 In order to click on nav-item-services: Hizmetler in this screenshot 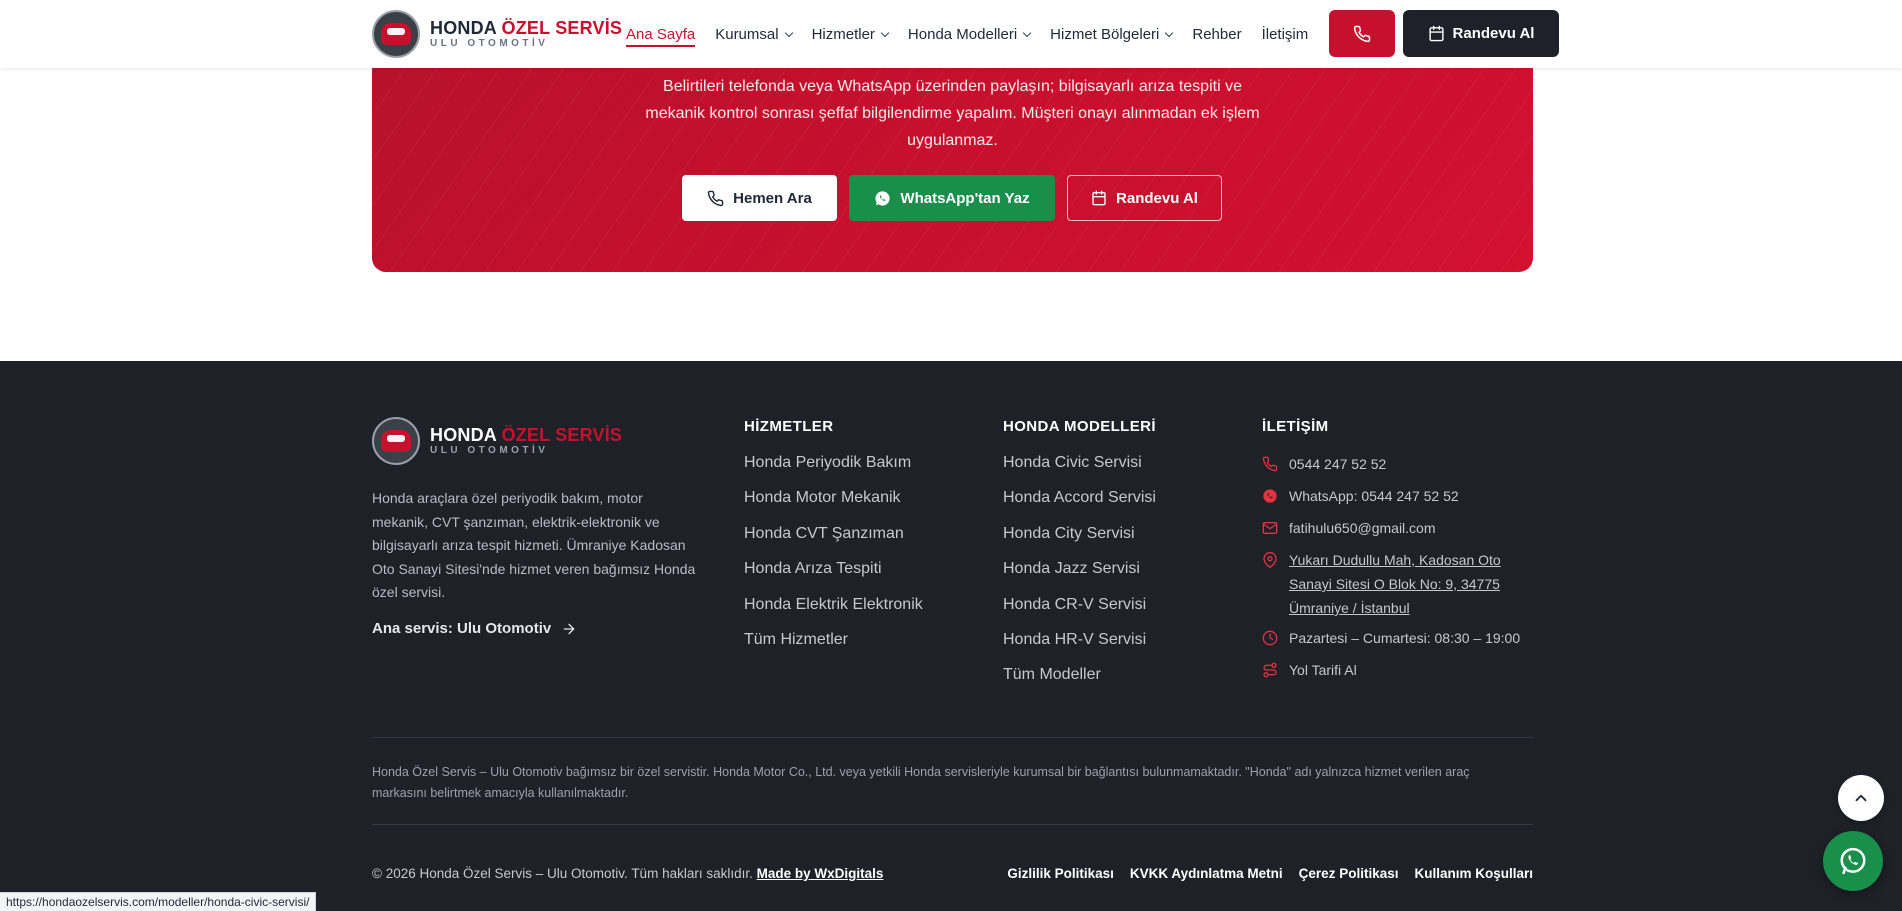, I will do `click(851, 34)`.